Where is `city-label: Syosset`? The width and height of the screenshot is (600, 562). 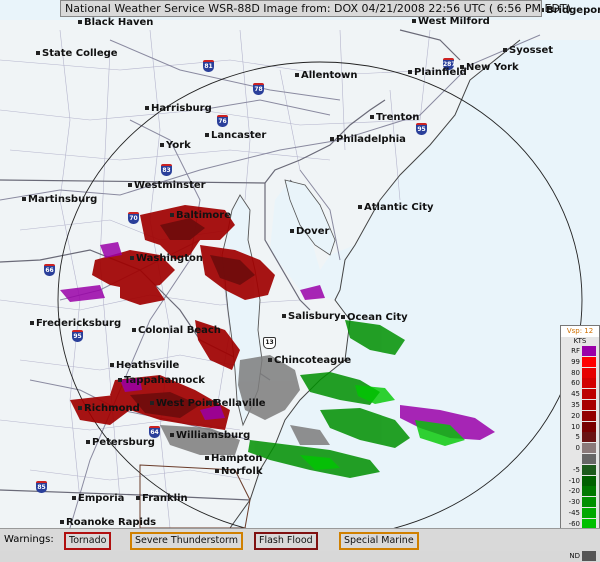
city-label: Syosset is located at coordinates (528, 50).